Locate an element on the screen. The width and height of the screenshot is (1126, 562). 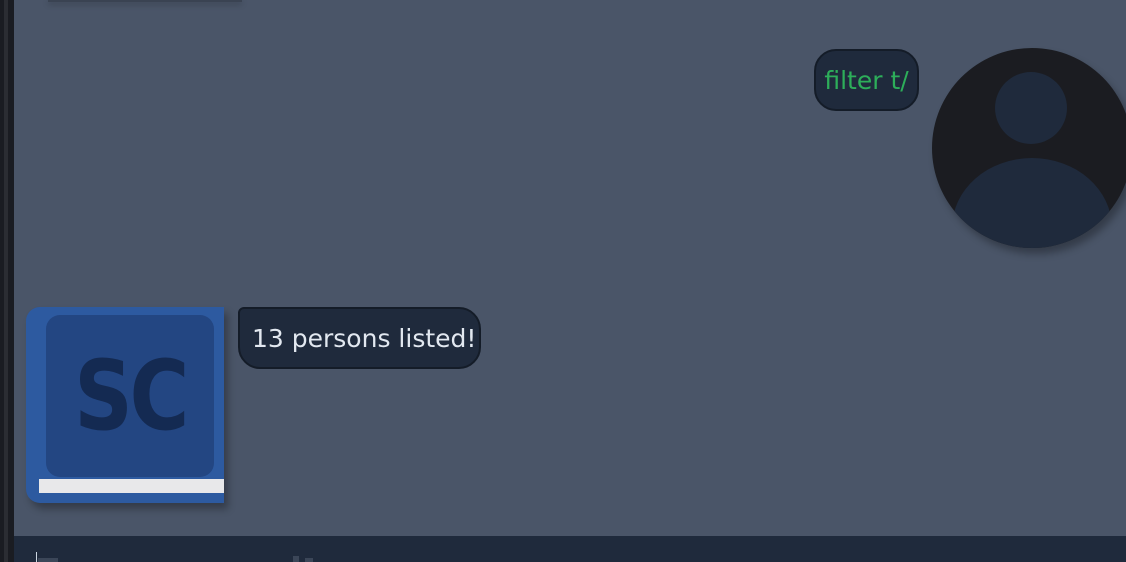
avatar-head-shape is located at coordinates (1031, 108).